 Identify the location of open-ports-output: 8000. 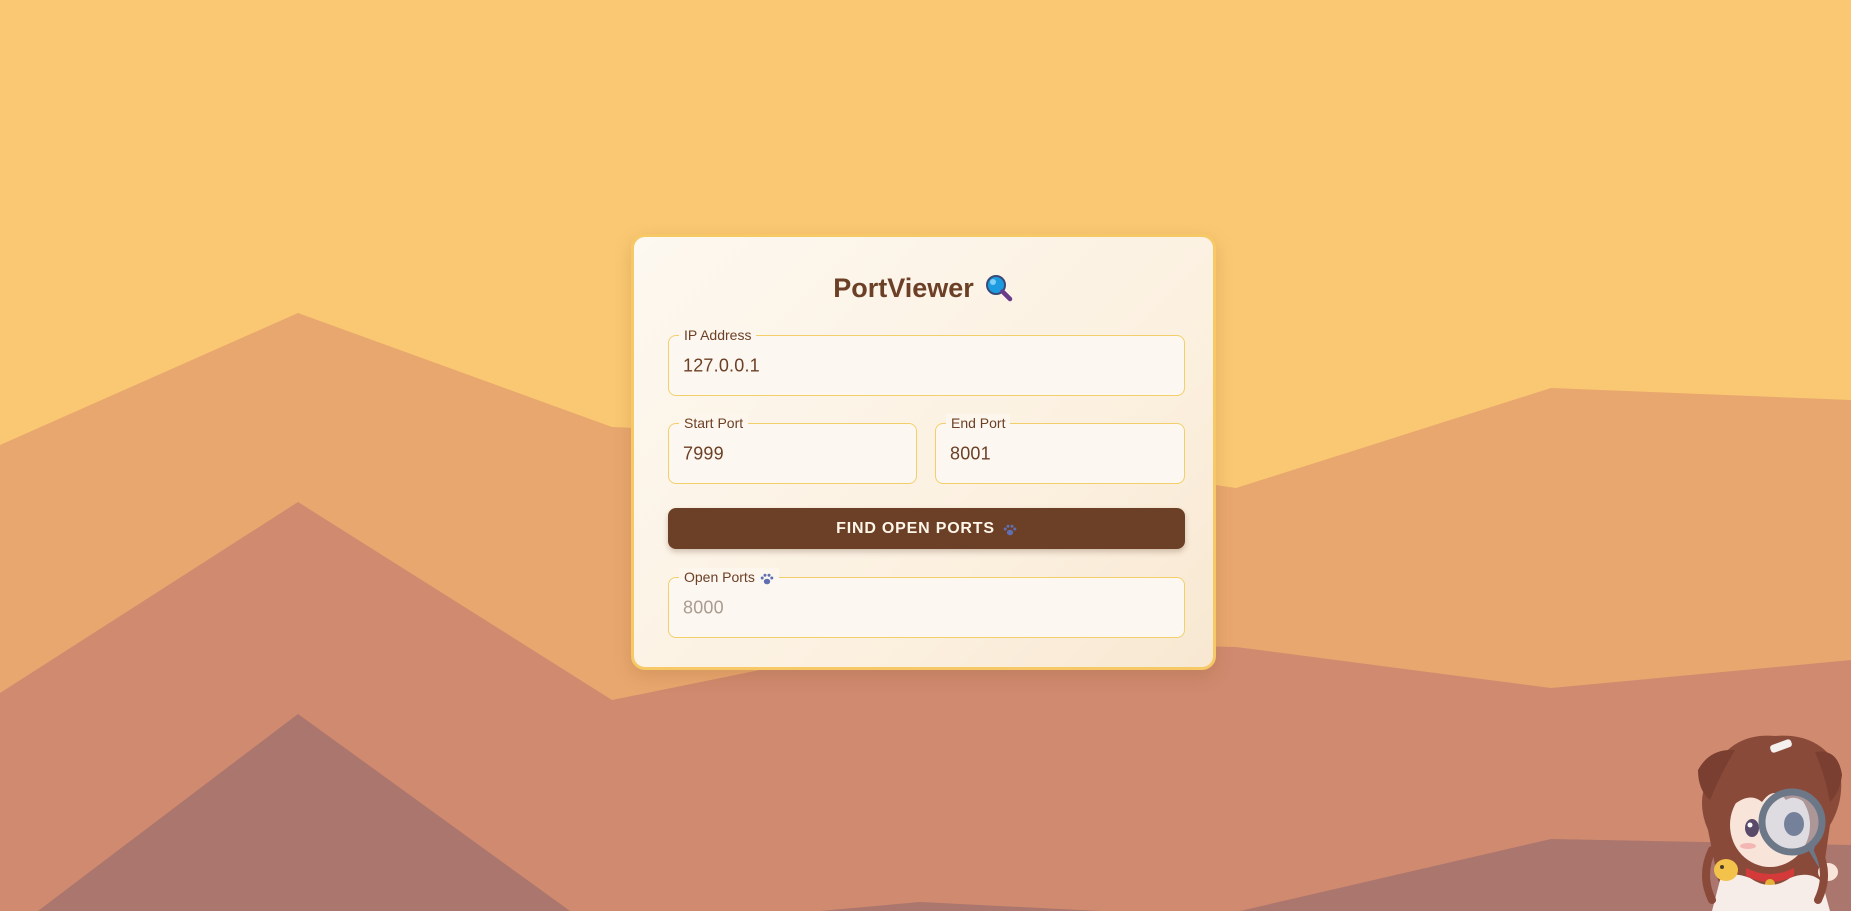
(703, 607).